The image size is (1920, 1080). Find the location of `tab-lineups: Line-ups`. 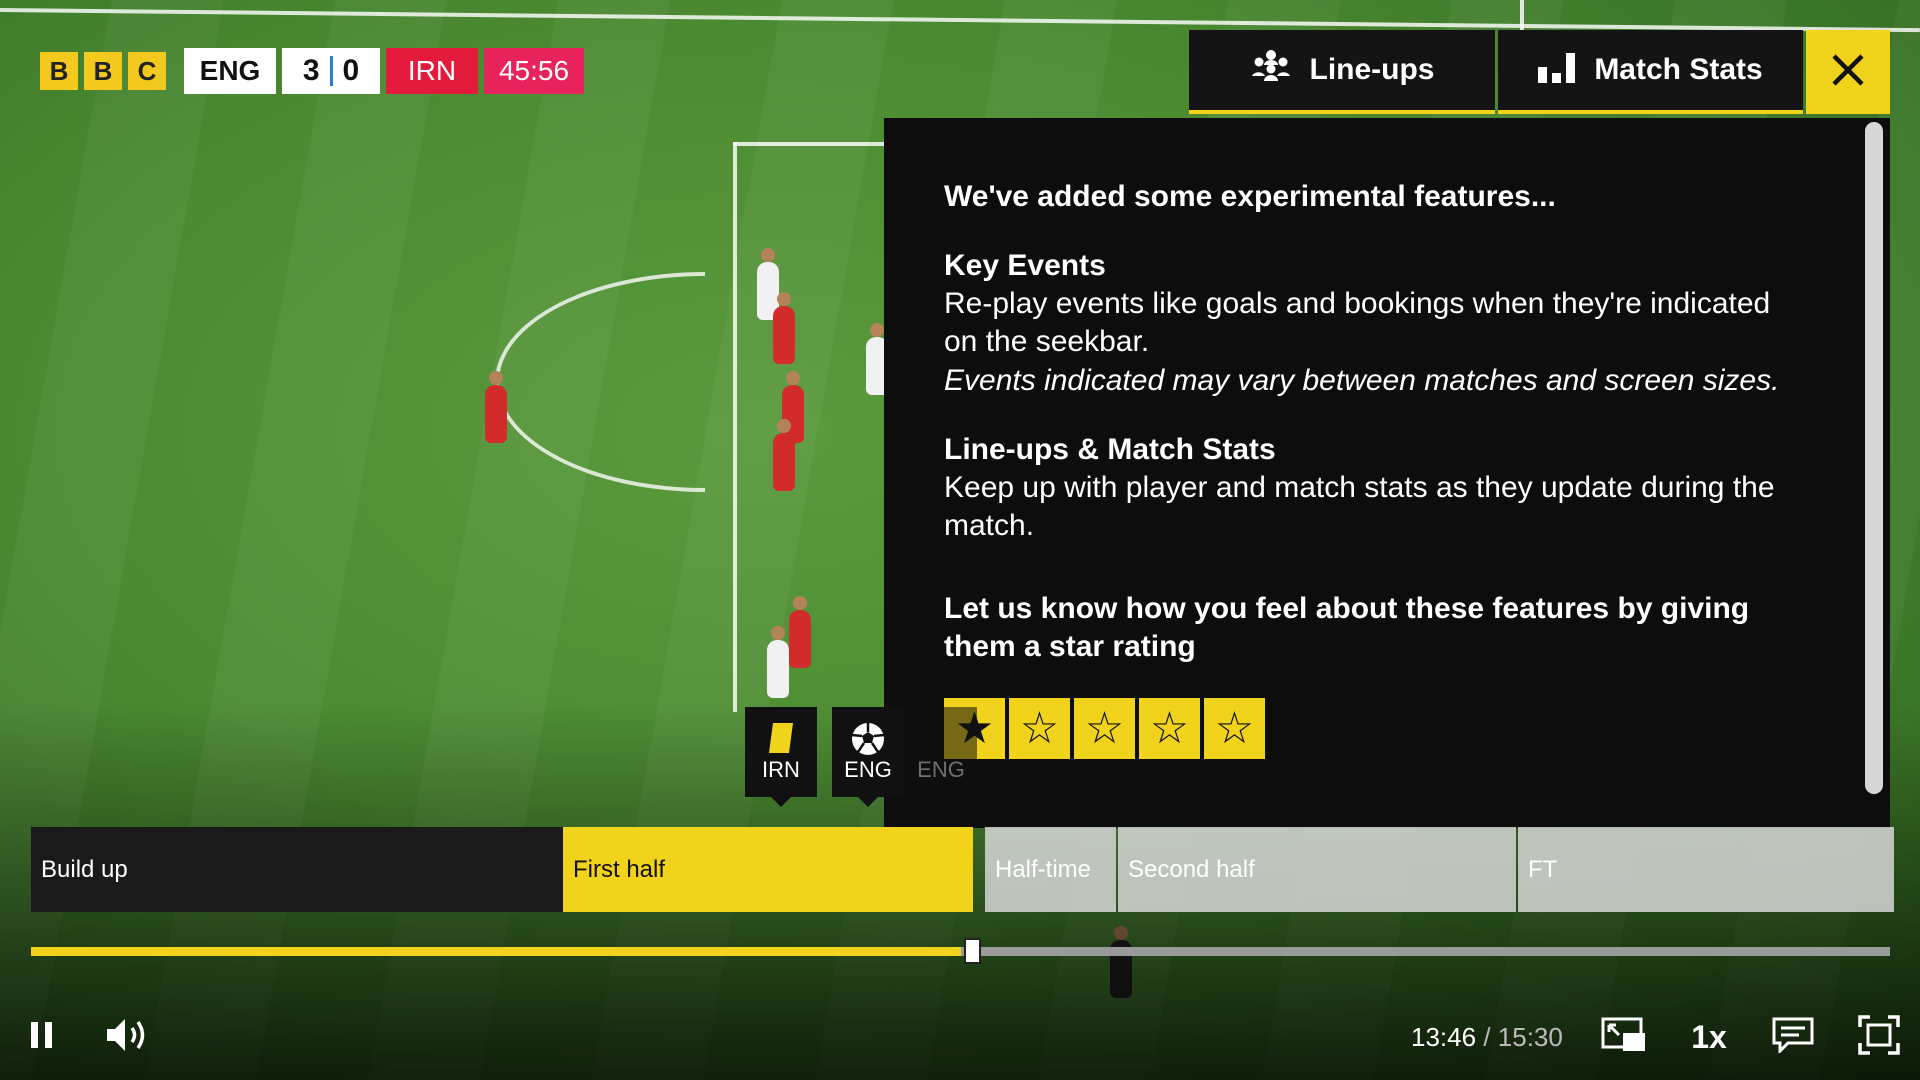

tab-lineups: Line-ups is located at coordinates (1342, 72).